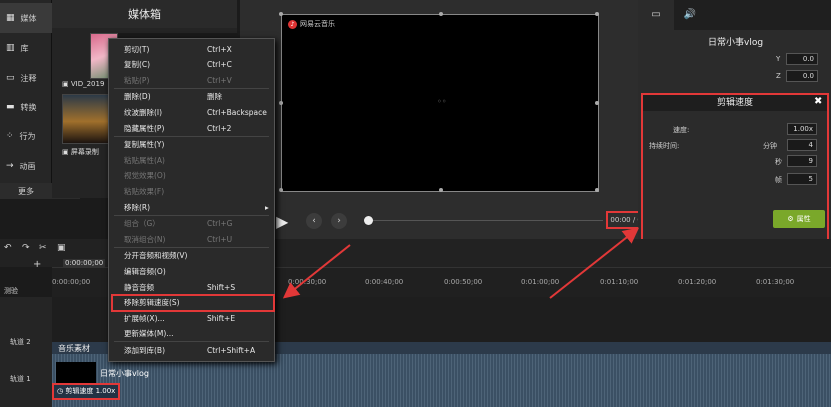 Image resolution: width=831 pixels, height=407 pixels. Describe the element at coordinates (145, 271) in the screenshot. I see `menu-item-label: 编辑音频(O)` at that location.